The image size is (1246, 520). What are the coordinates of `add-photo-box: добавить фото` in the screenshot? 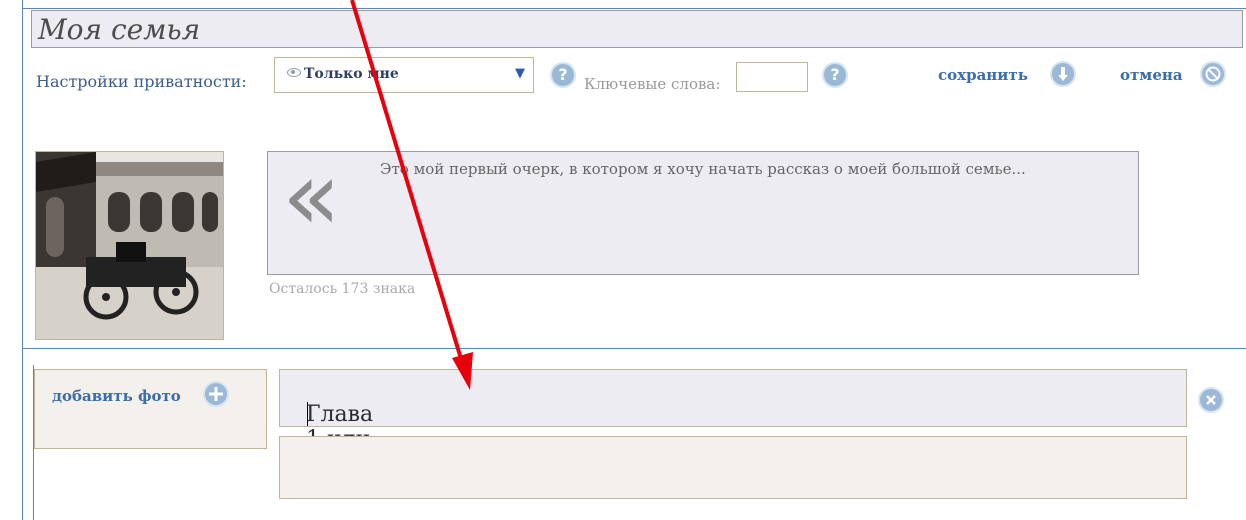 It's located at (150, 409).